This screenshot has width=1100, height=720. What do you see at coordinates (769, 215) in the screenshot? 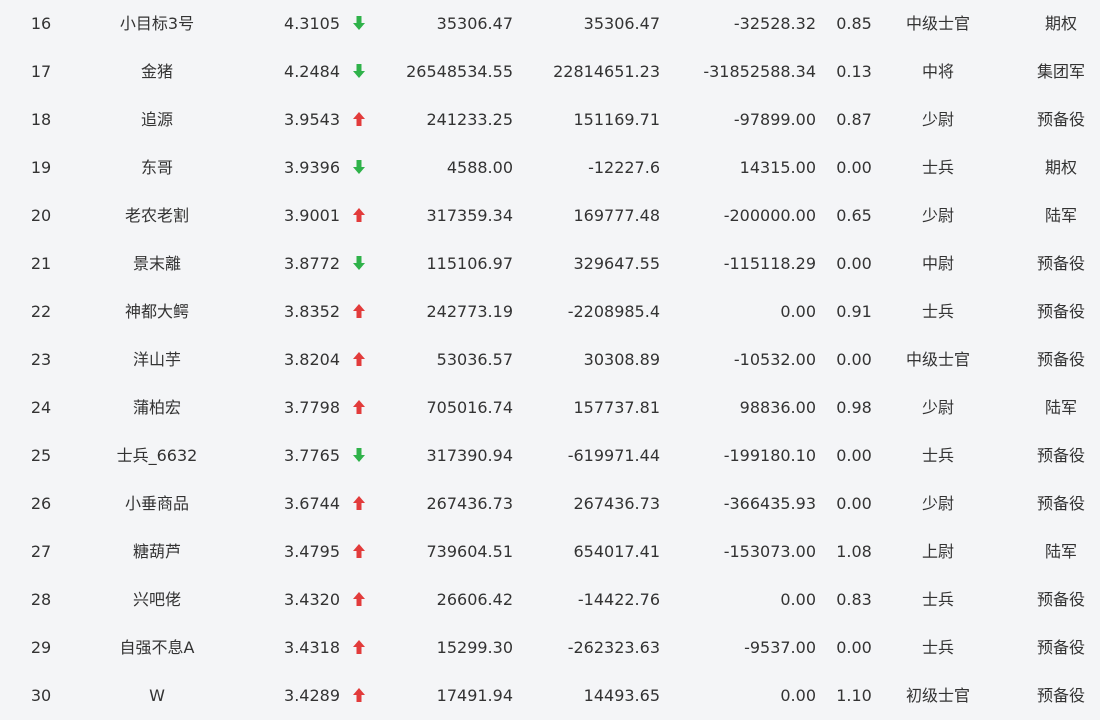
I see `value-3-cell: -200000.00` at bounding box center [769, 215].